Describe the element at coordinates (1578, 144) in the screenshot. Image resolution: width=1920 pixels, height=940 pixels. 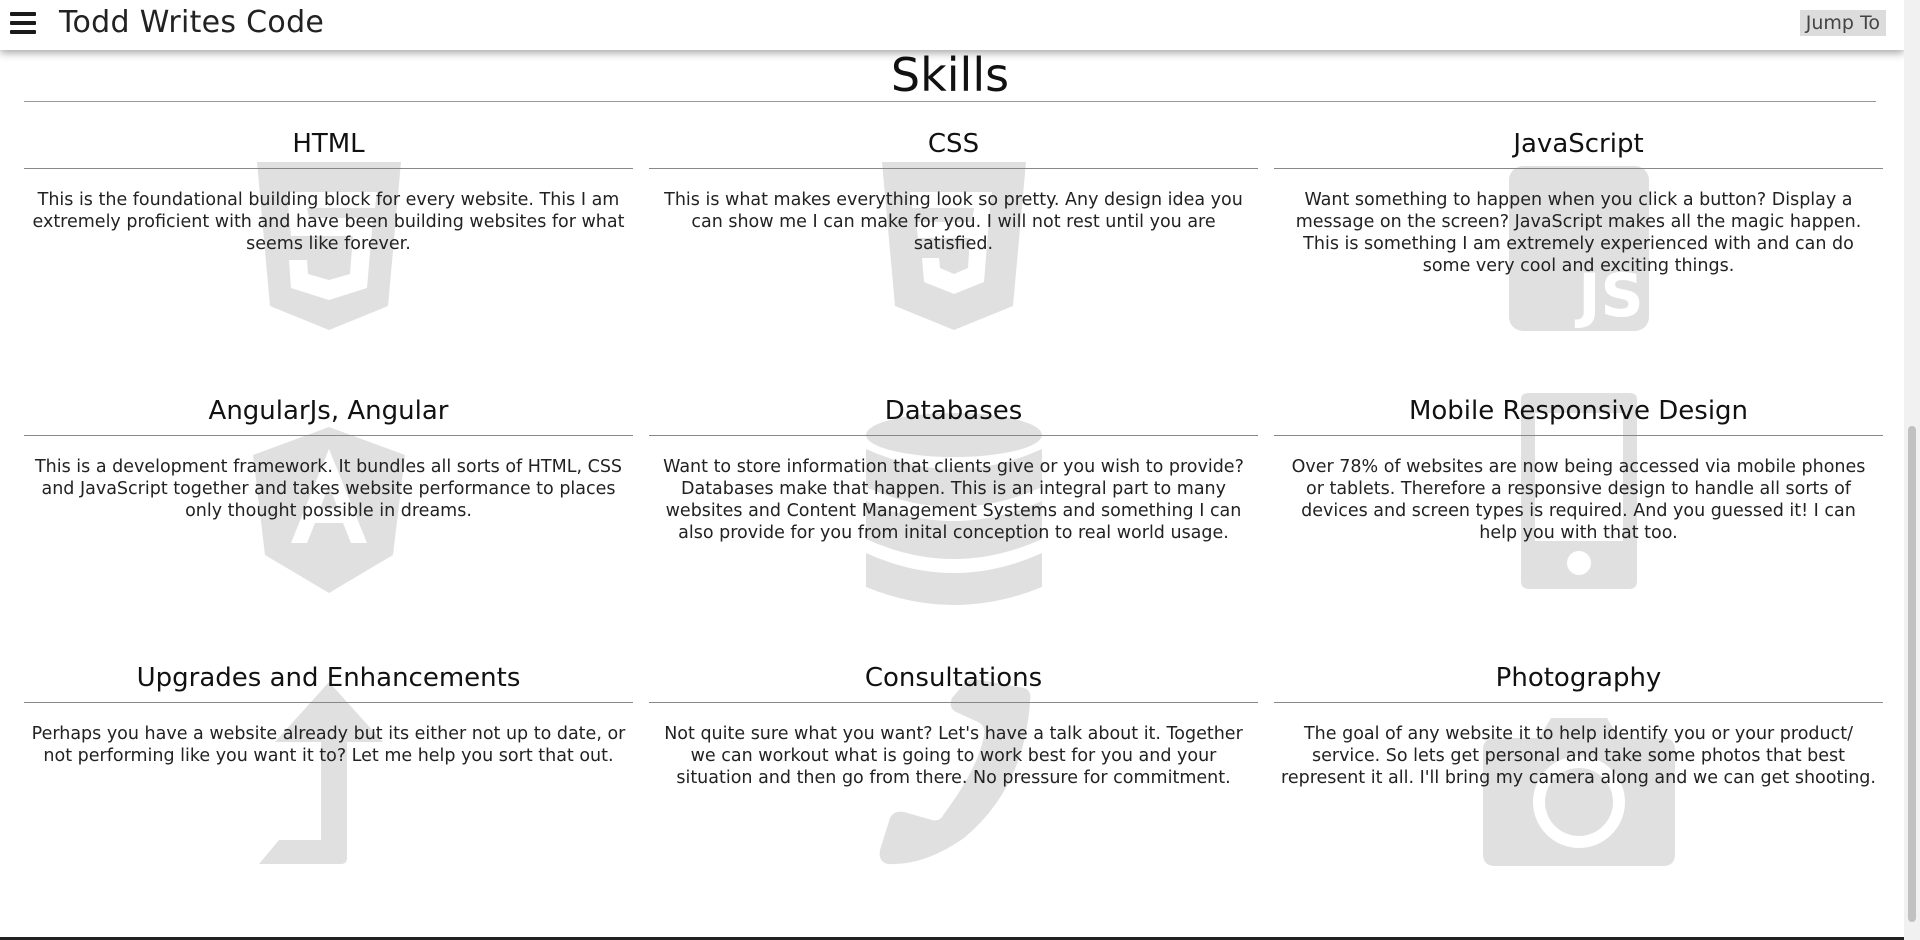
I see `skill-title: JavaScript` at that location.